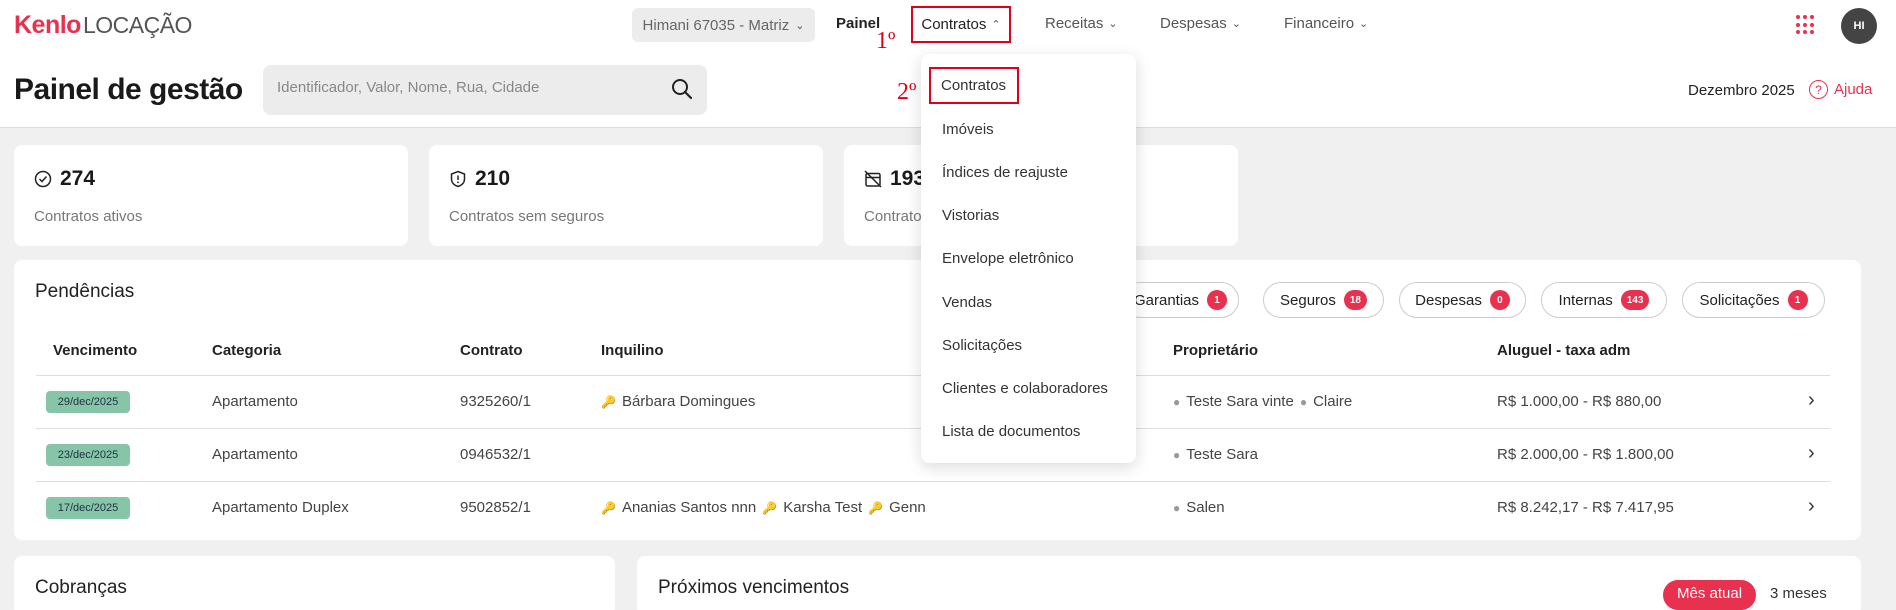 Image resolution: width=1896 pixels, height=610 pixels. What do you see at coordinates (632, 350) in the screenshot?
I see `column-header-inquilino: Inquilino` at bounding box center [632, 350].